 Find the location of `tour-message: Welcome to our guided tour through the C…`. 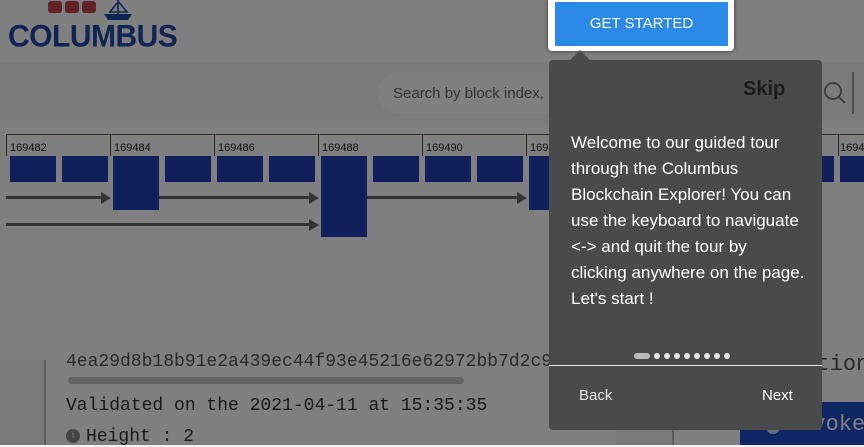

tour-message: Welcome to our guided tour through the C… is located at coordinates (688, 220).